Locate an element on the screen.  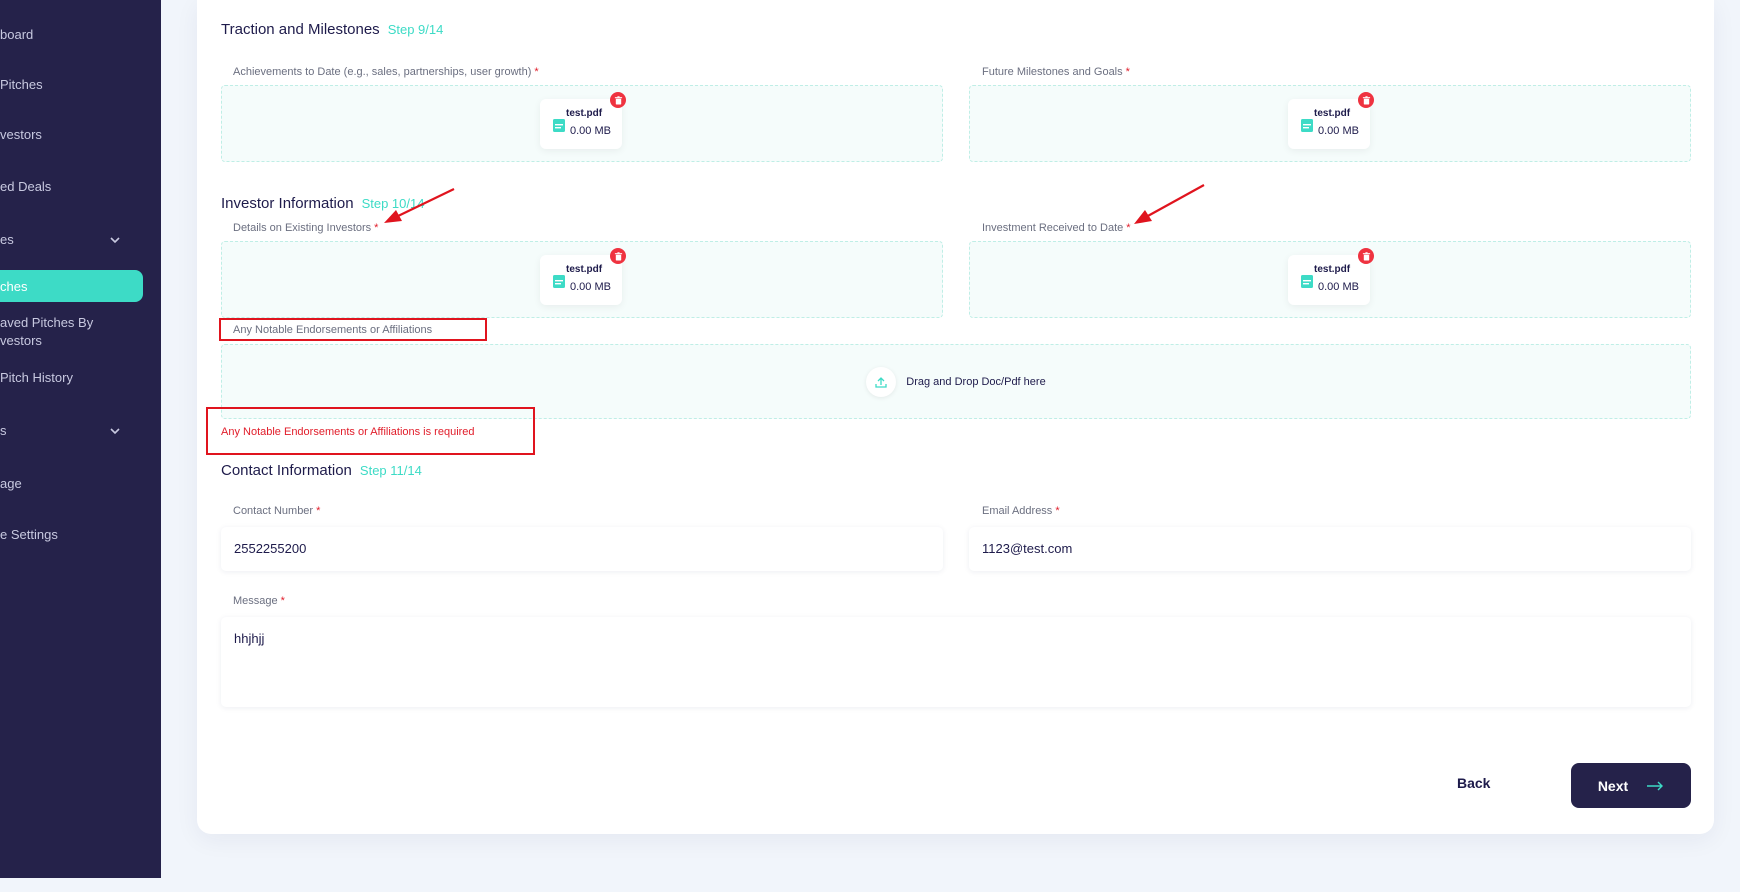
arrow-right-icon is located at coordinates (1655, 785).